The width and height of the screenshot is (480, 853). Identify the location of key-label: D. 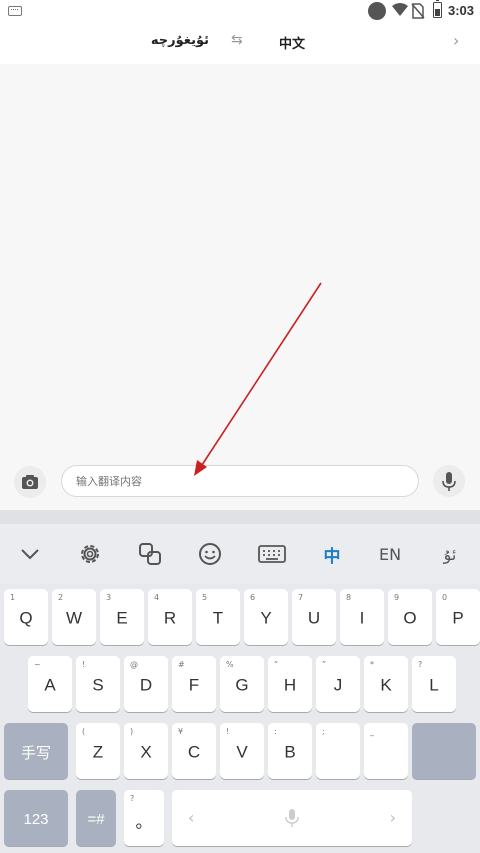
(146, 685).